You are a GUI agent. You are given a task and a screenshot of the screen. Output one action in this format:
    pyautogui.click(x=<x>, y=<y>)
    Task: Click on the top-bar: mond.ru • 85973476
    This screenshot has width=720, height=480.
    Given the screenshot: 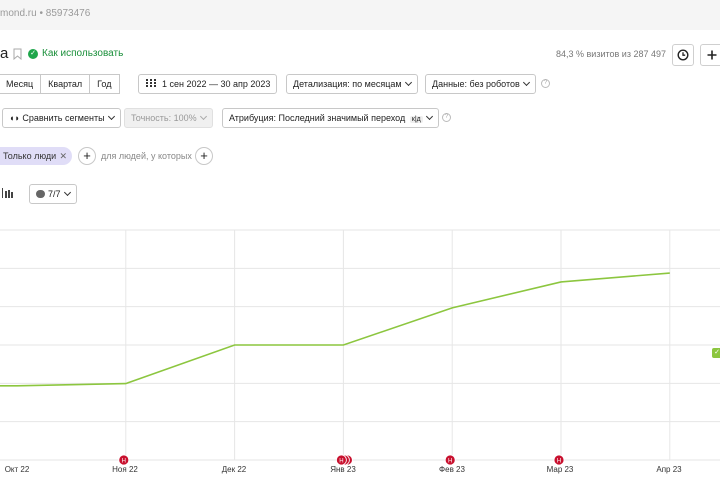 What is the action you would take?
    pyautogui.click(x=360, y=15)
    